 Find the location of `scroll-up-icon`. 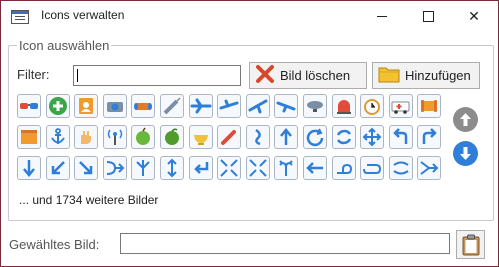

scroll-up-icon is located at coordinates (465, 119).